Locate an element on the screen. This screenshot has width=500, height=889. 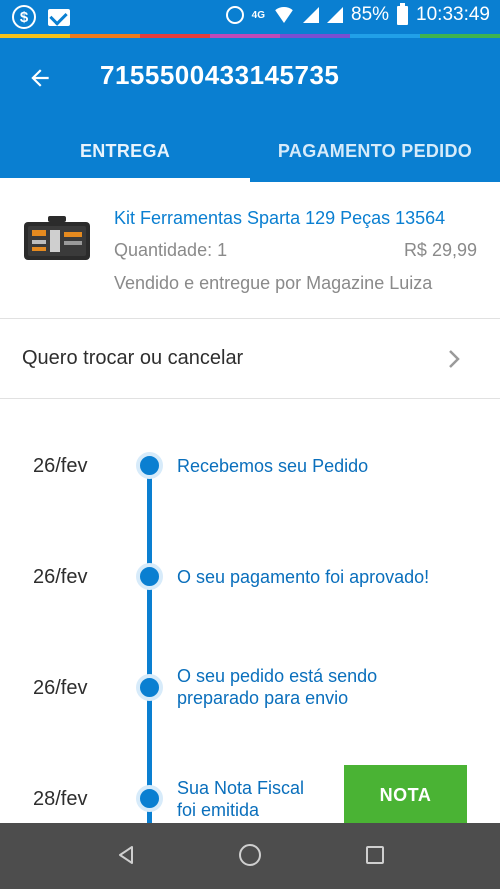
mail-icon is located at coordinates (59, 17).